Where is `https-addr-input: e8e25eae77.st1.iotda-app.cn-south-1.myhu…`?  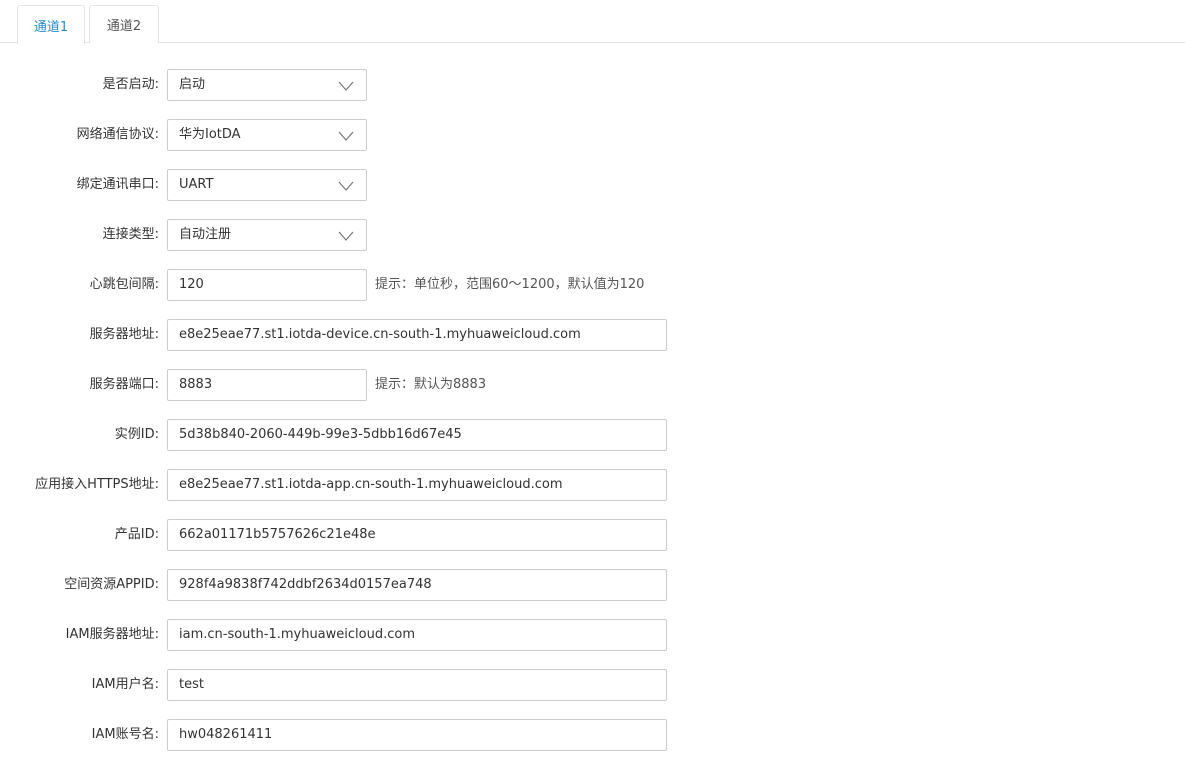 https-addr-input: e8e25eae77.st1.iotda-app.cn-south-1.myhu… is located at coordinates (417, 485).